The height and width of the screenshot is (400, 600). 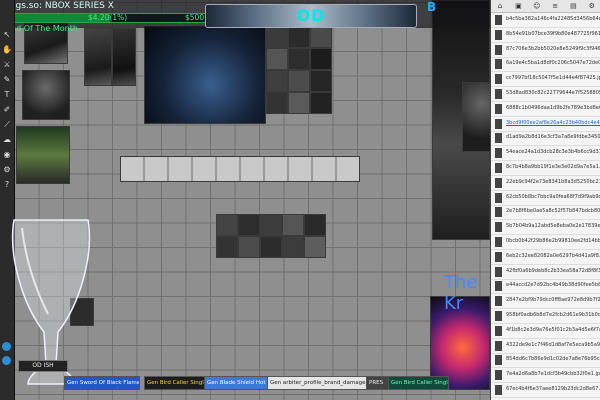 I want to click on file-row: 4322de9e1c7f46d1d8af7e5eca9b5a9.jpg, so click(x=545, y=346).